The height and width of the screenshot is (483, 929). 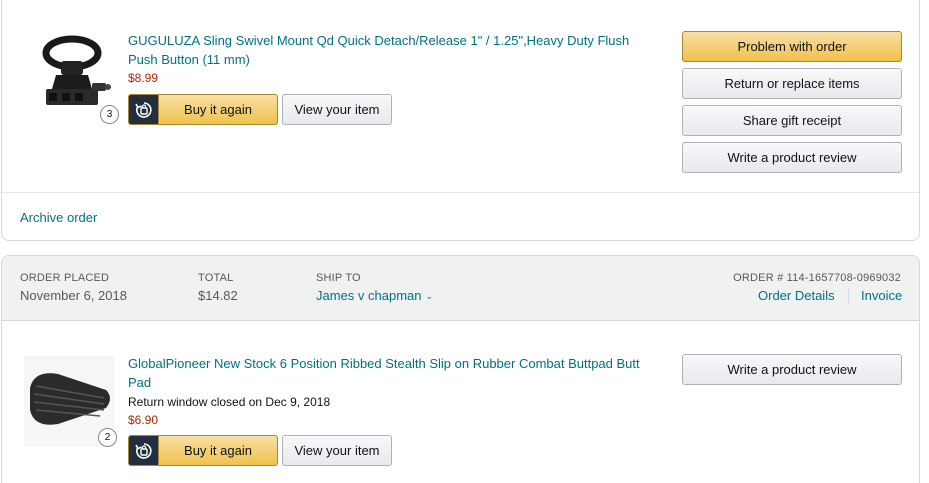 I want to click on order-details-link: Order Details, so click(x=796, y=295).